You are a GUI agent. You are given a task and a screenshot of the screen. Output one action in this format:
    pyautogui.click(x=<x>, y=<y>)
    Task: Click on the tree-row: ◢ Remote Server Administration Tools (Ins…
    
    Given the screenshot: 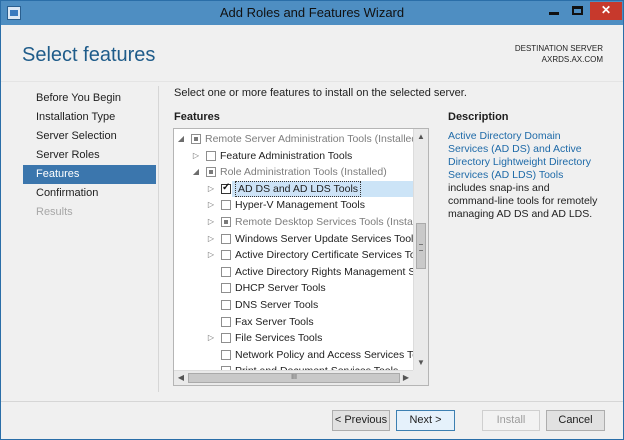 What is the action you would take?
    pyautogui.click(x=294, y=139)
    